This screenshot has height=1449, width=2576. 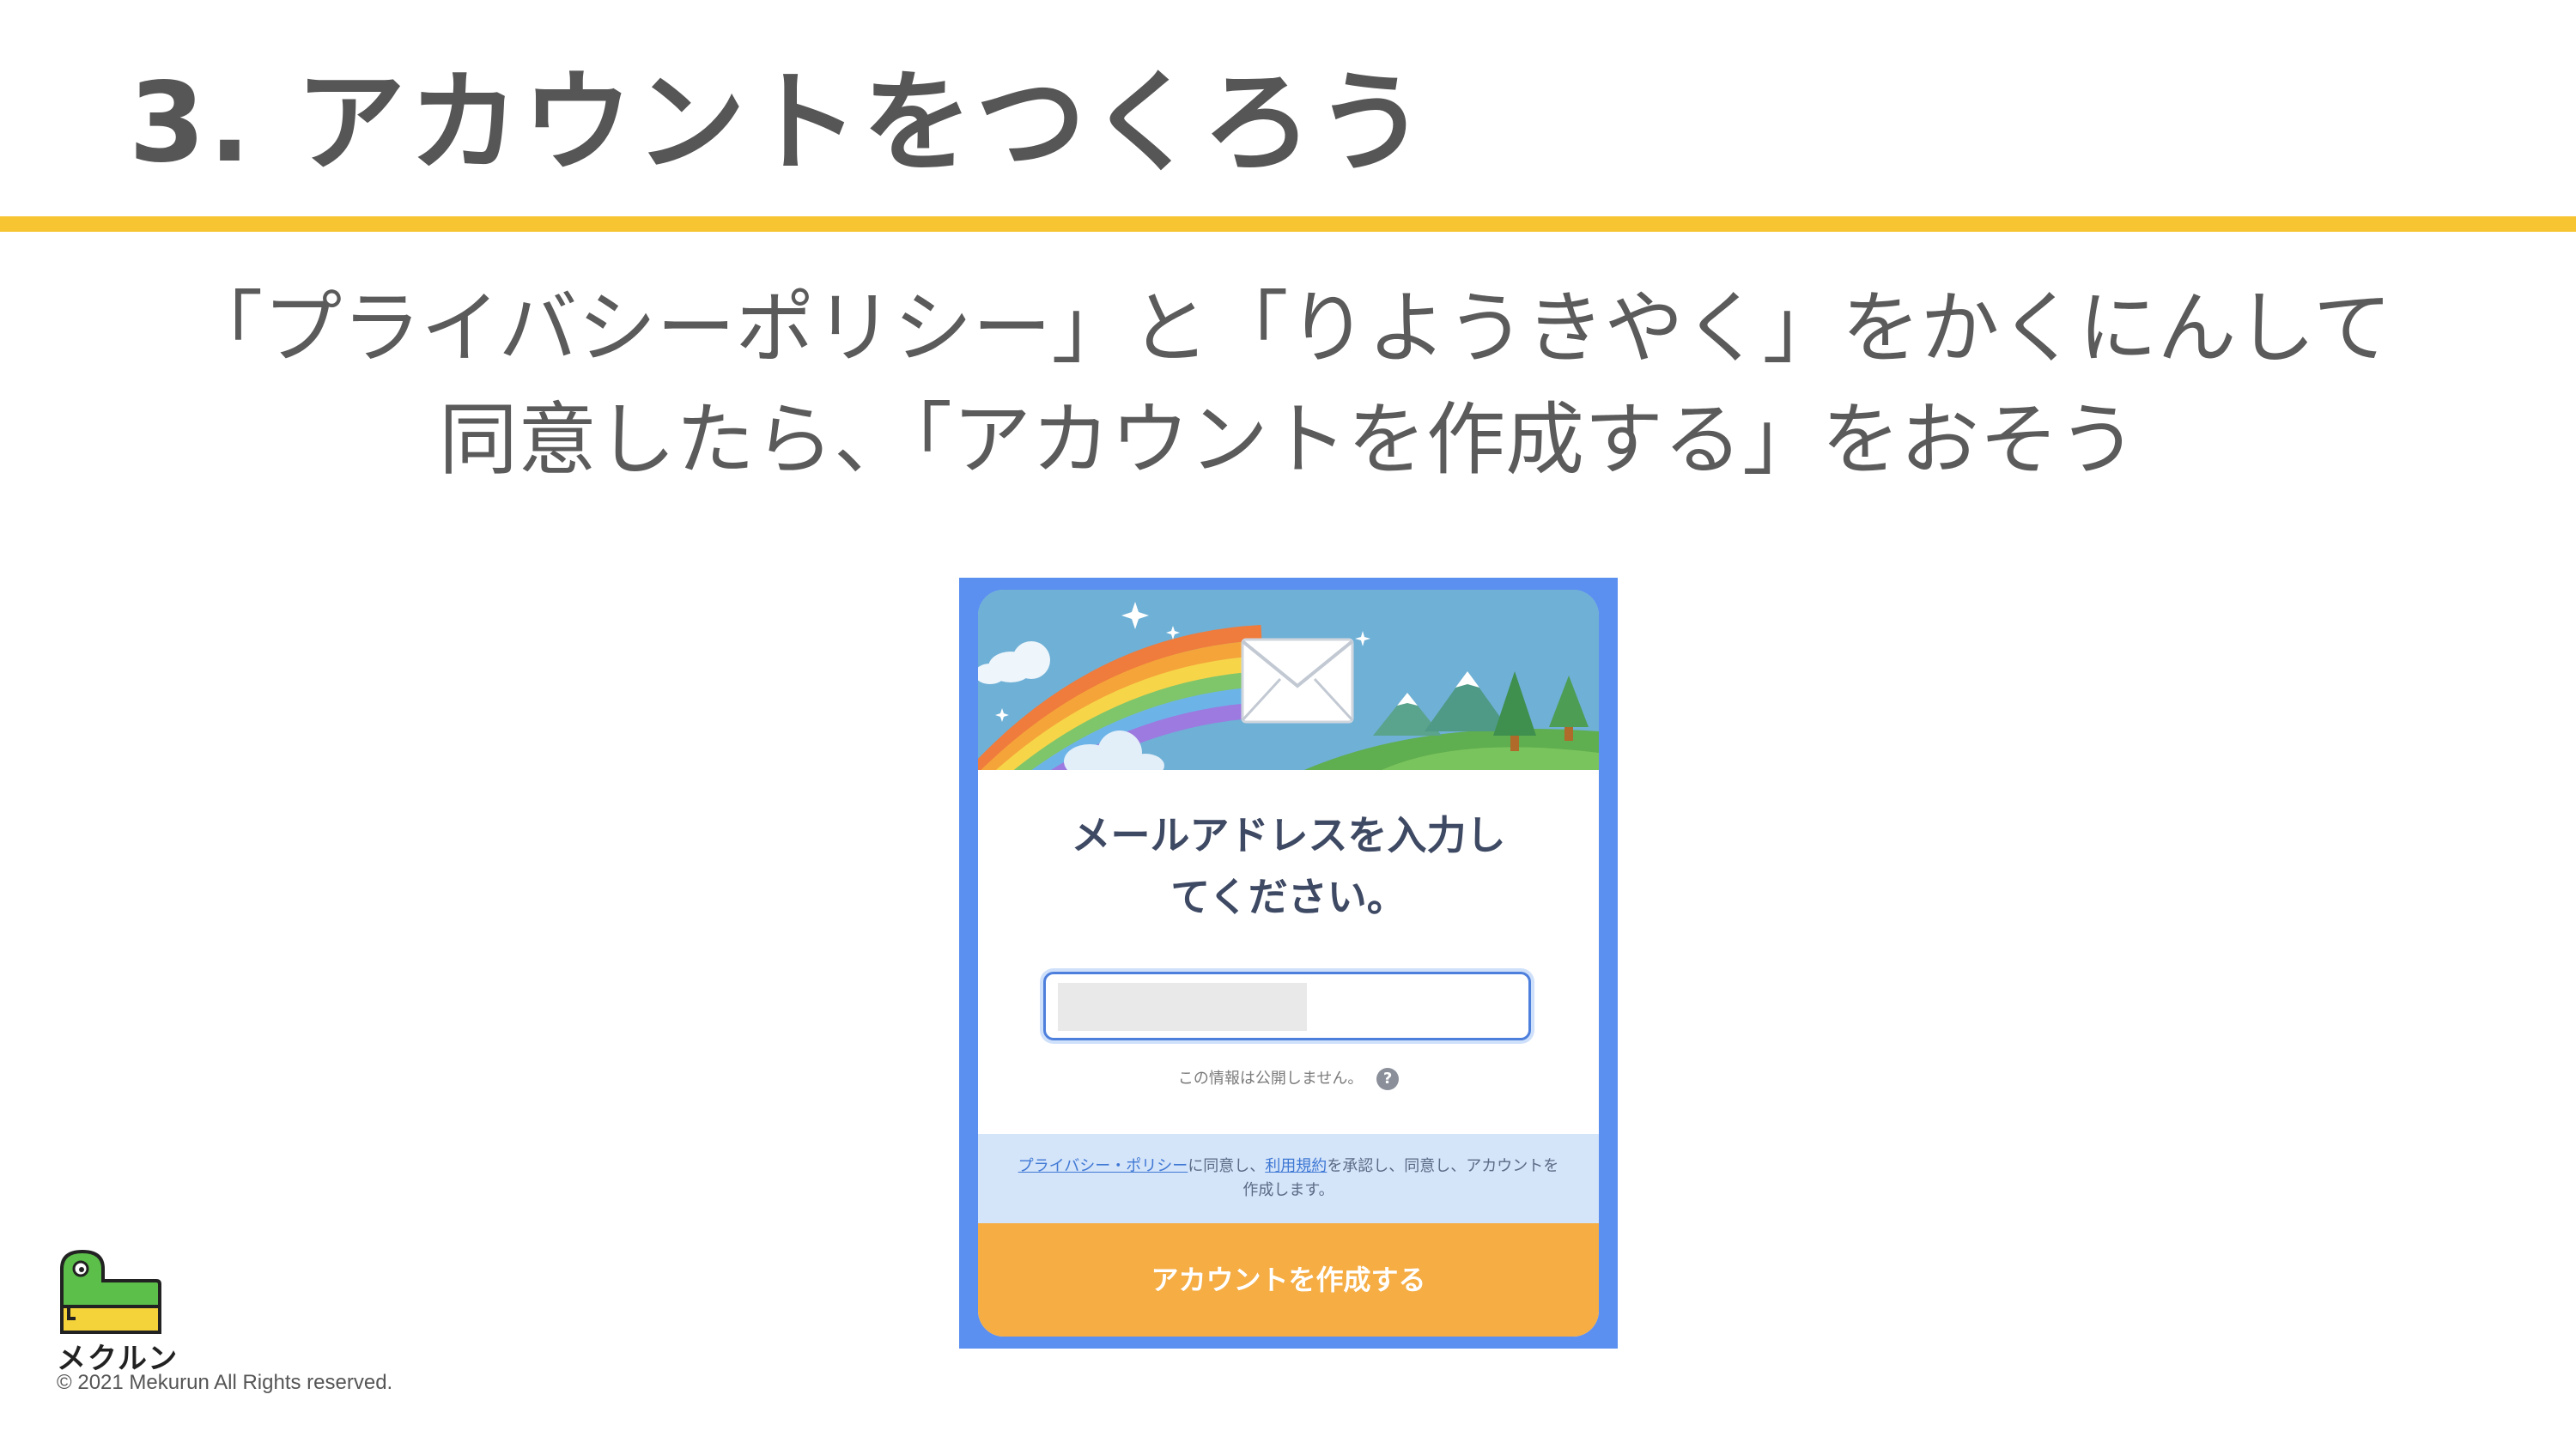 I want to click on copyright-notice: © 2021 Mekurun All Rights reserved., so click(x=225, y=1382).